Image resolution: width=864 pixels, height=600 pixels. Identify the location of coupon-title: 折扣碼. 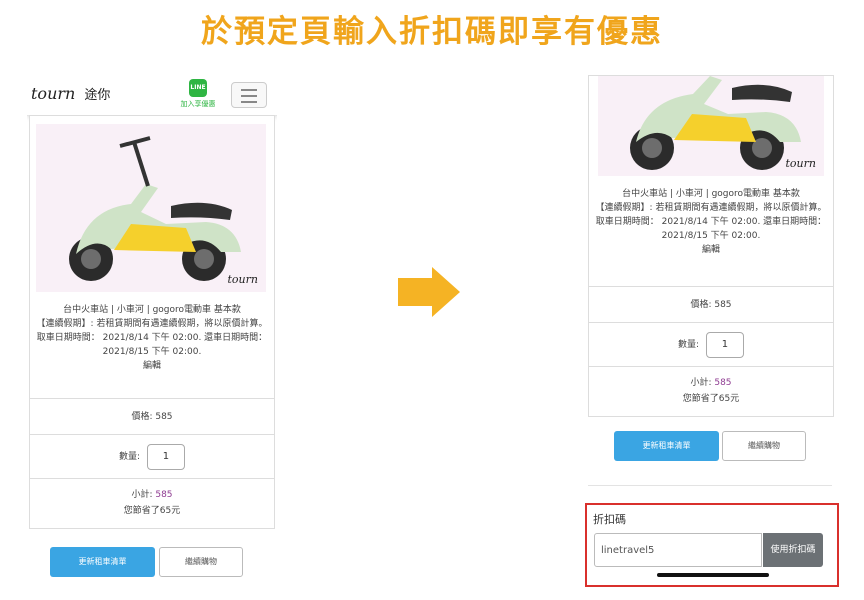
(609, 519).